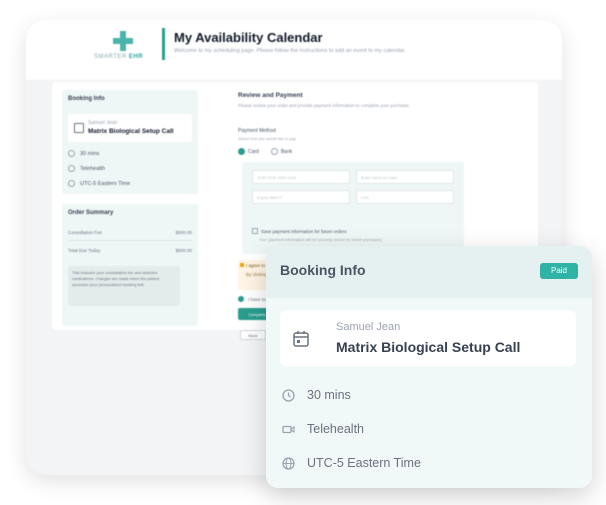 The height and width of the screenshot is (505, 606). What do you see at coordinates (301, 197) in the screenshot?
I see `expiry-field: Expiry MM/YY` at bounding box center [301, 197].